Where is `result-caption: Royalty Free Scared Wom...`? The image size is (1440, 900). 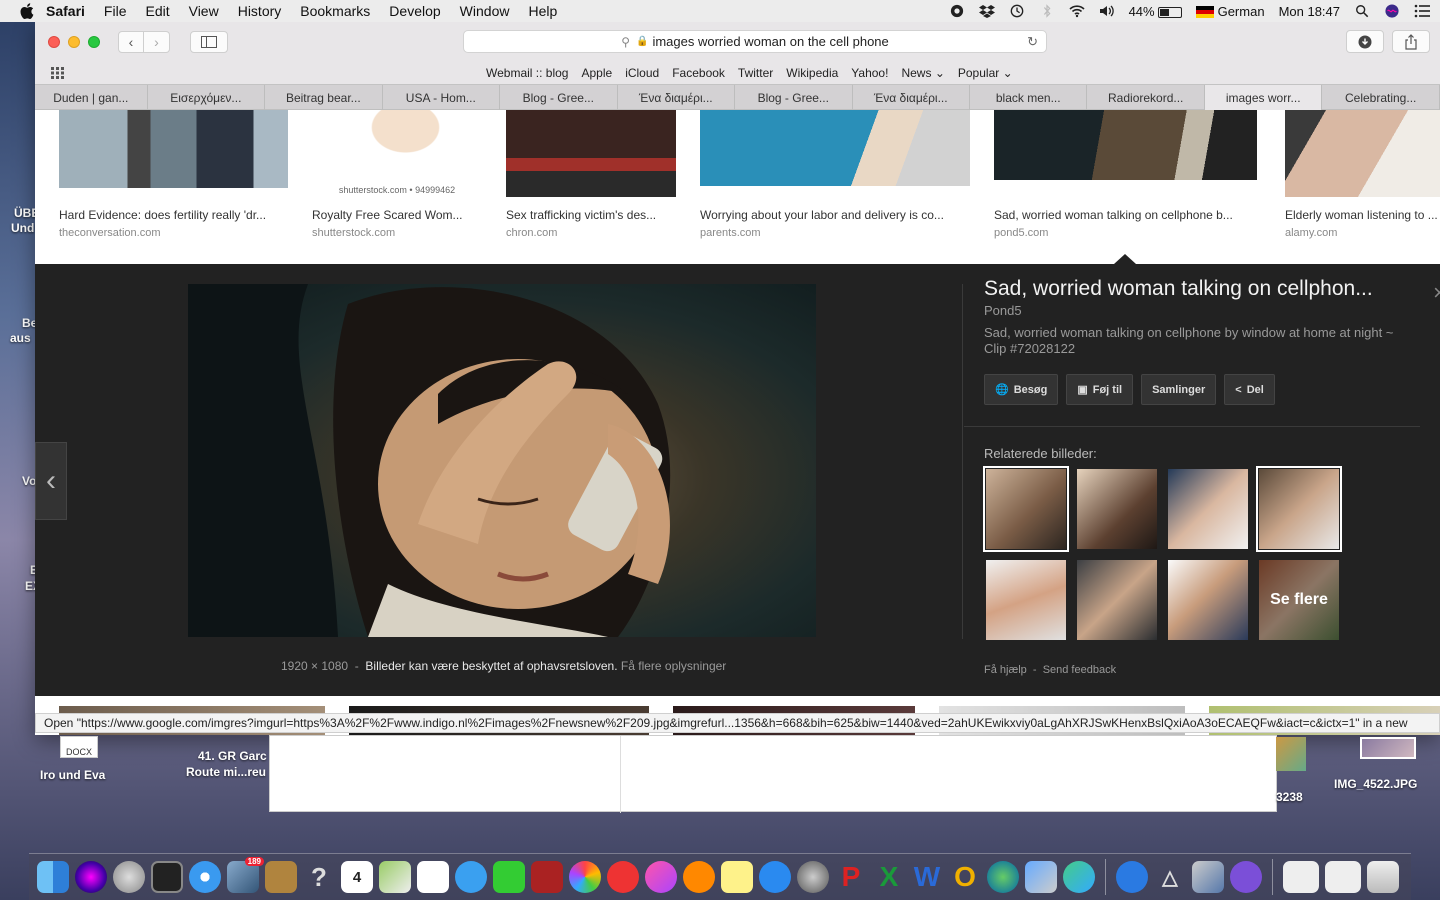 result-caption: Royalty Free Scared Wom... is located at coordinates (397, 215).